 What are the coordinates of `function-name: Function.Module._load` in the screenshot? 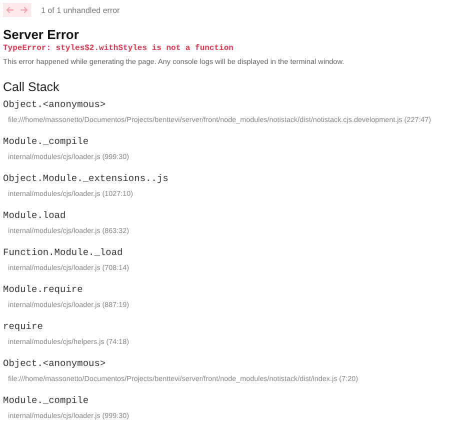 It's located at (63, 252).